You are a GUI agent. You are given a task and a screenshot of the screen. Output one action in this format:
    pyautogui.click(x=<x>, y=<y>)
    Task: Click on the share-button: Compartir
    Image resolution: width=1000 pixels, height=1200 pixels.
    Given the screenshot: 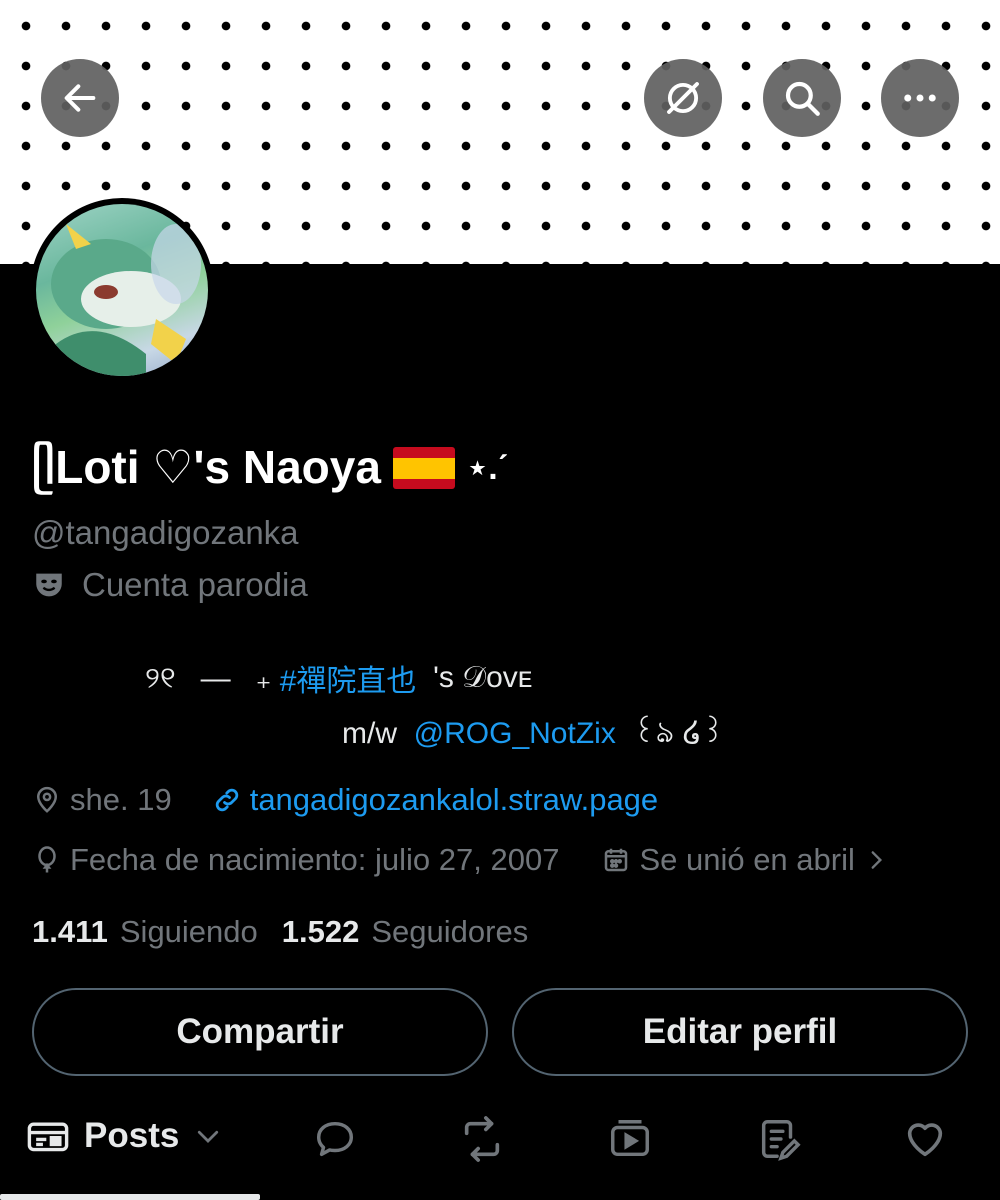 What is the action you would take?
    pyautogui.click(x=260, y=1032)
    